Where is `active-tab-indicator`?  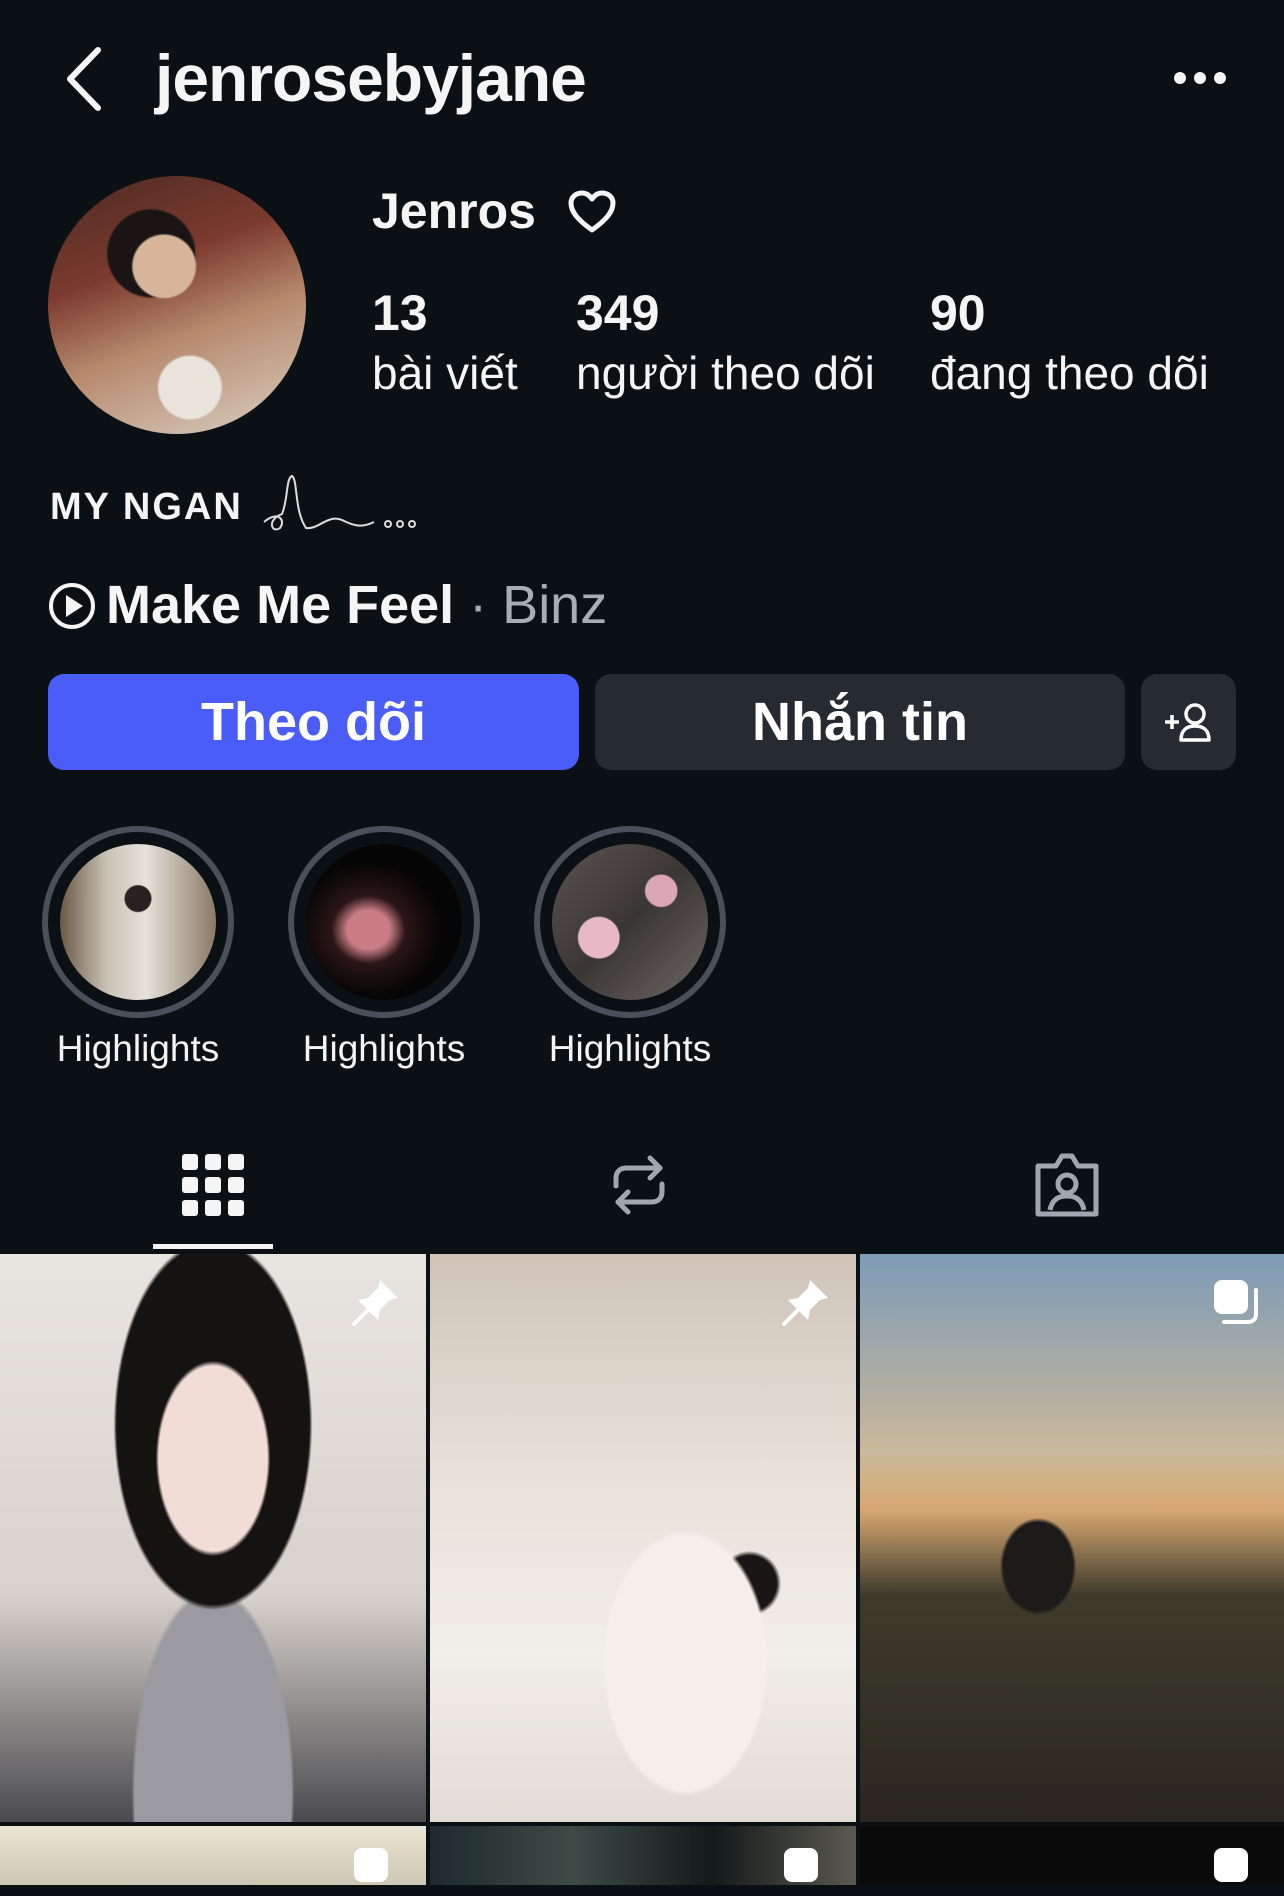
active-tab-indicator is located at coordinates (213, 1246).